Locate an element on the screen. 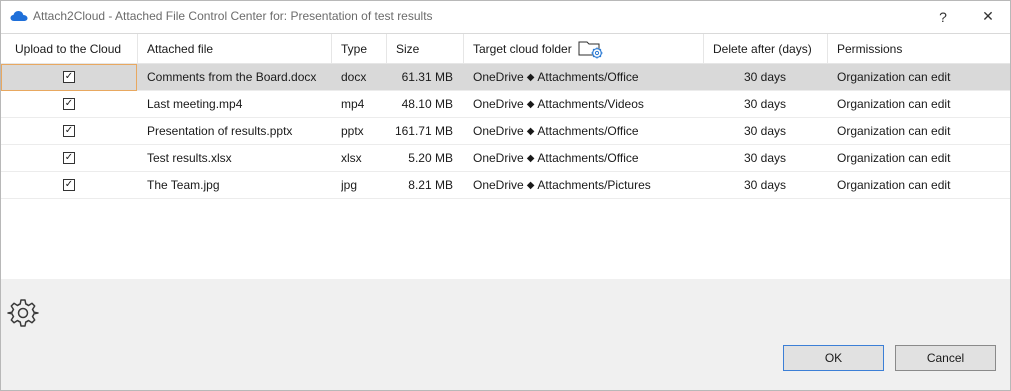 The height and width of the screenshot is (391, 1011). file-type: mp4 is located at coordinates (353, 104).